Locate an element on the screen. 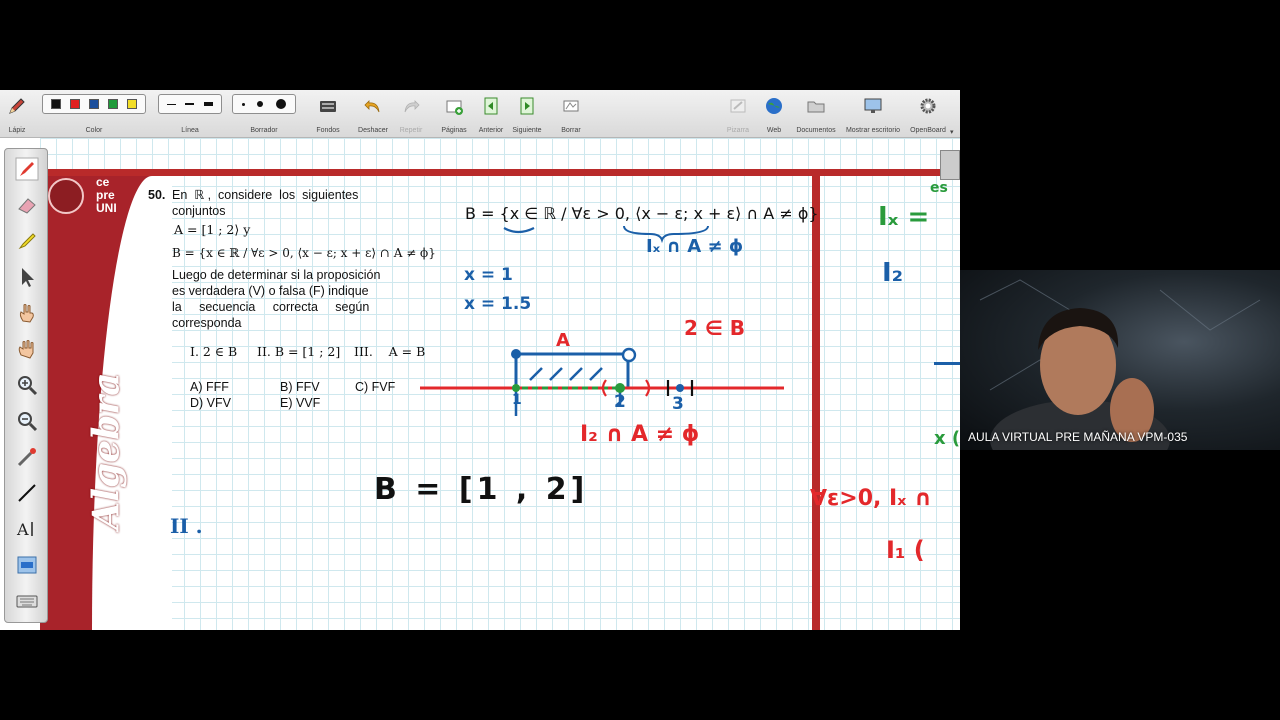 This screenshot has height=720, width=1280. delete-page-button: Borrar is located at coordinates (571, 115).